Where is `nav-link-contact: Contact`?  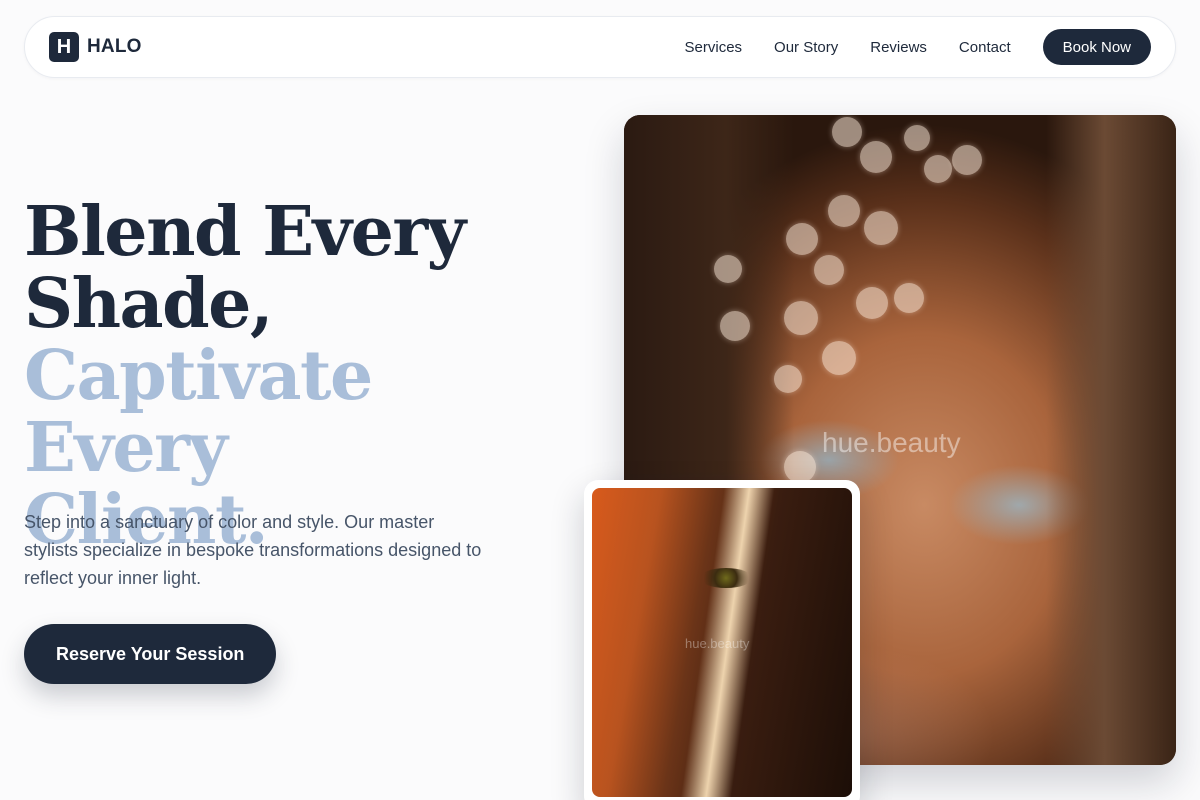 nav-link-contact: Contact is located at coordinates (985, 47).